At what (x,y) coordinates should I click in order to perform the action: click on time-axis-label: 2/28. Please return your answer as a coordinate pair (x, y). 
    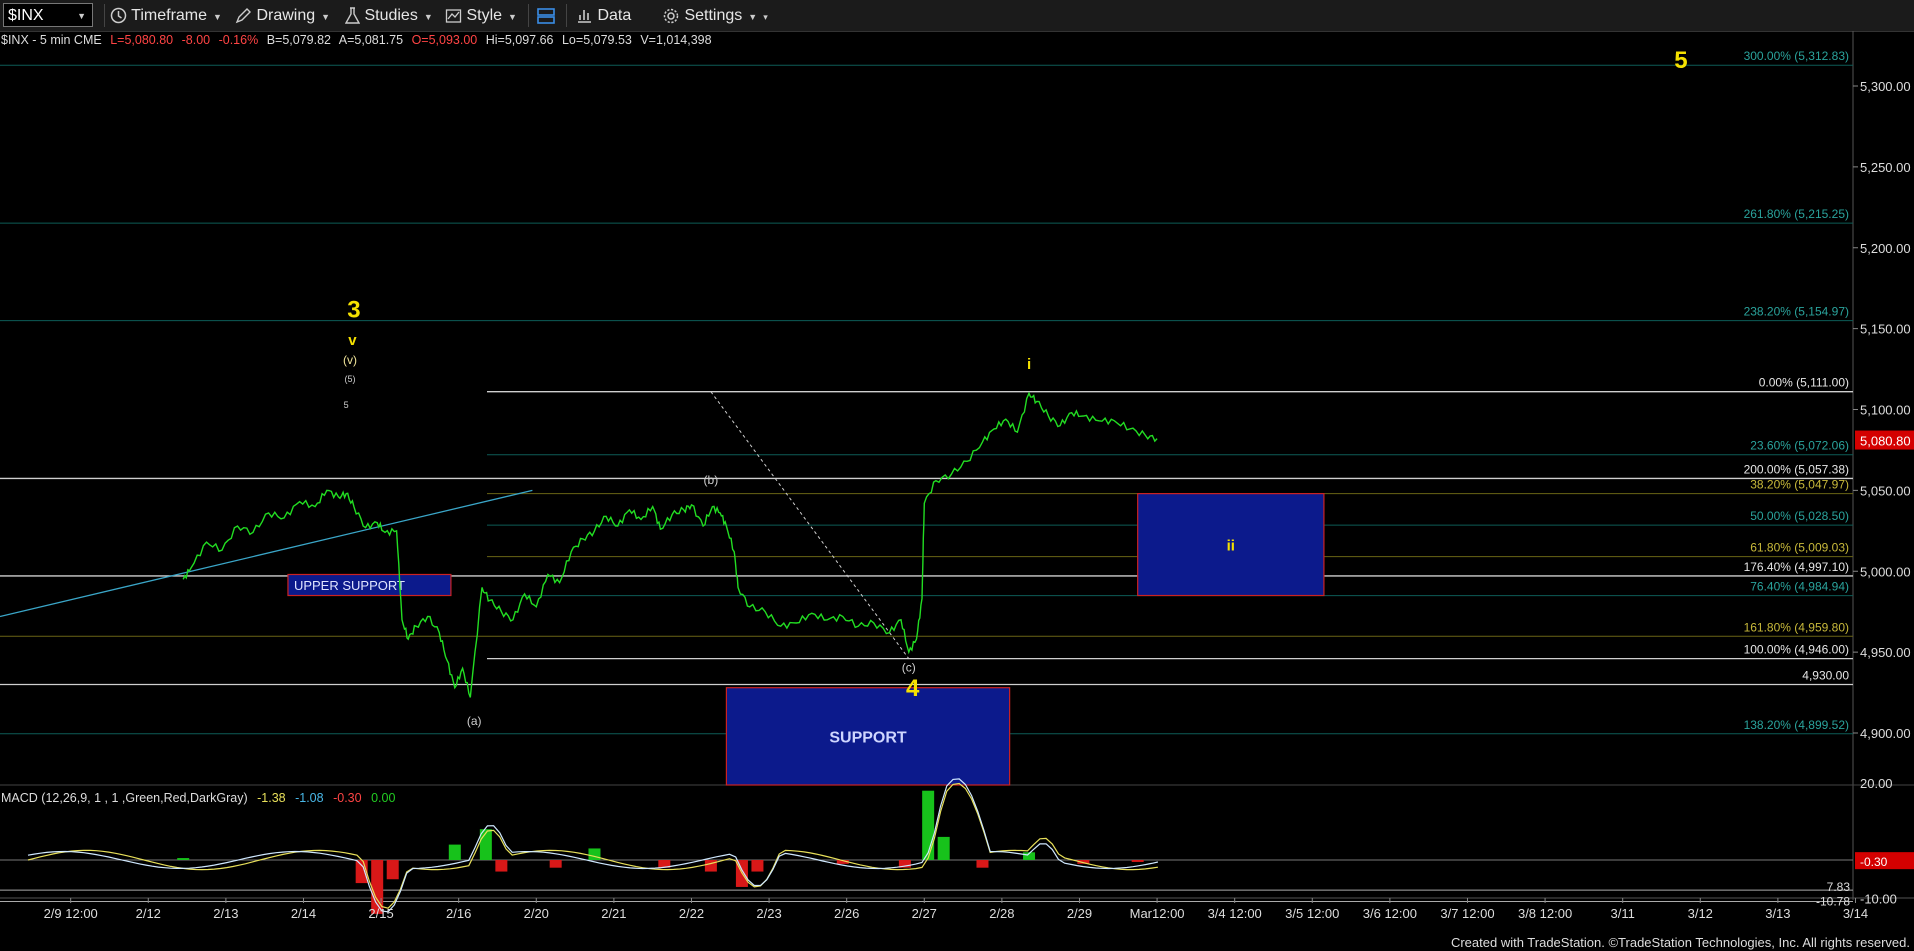
    Looking at the image, I should click on (1001, 913).